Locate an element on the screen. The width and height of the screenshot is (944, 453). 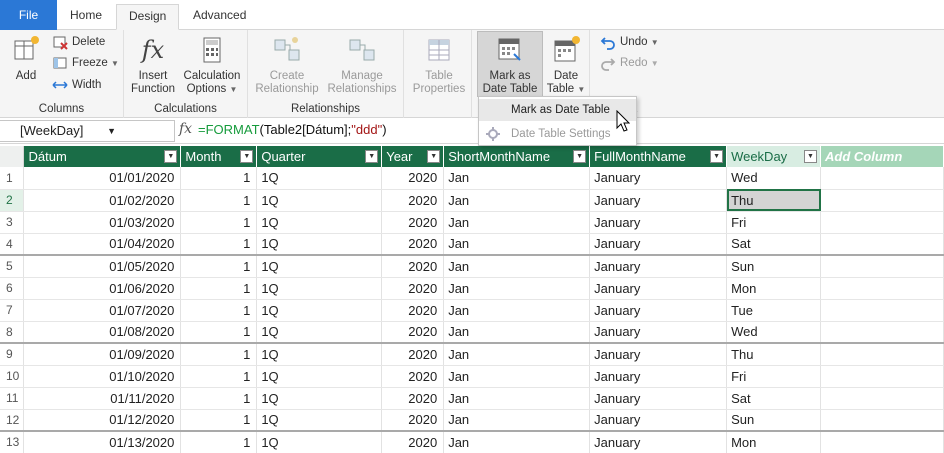
tab-file: File is located at coordinates (28, 15).